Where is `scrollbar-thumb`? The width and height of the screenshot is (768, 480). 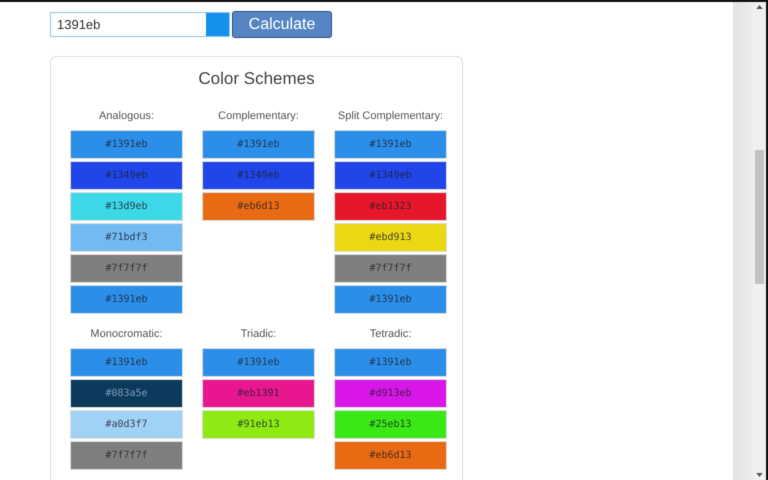 scrollbar-thumb is located at coordinates (759, 217).